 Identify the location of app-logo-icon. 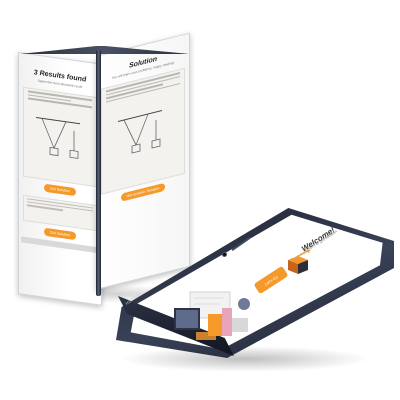
(299, 262).